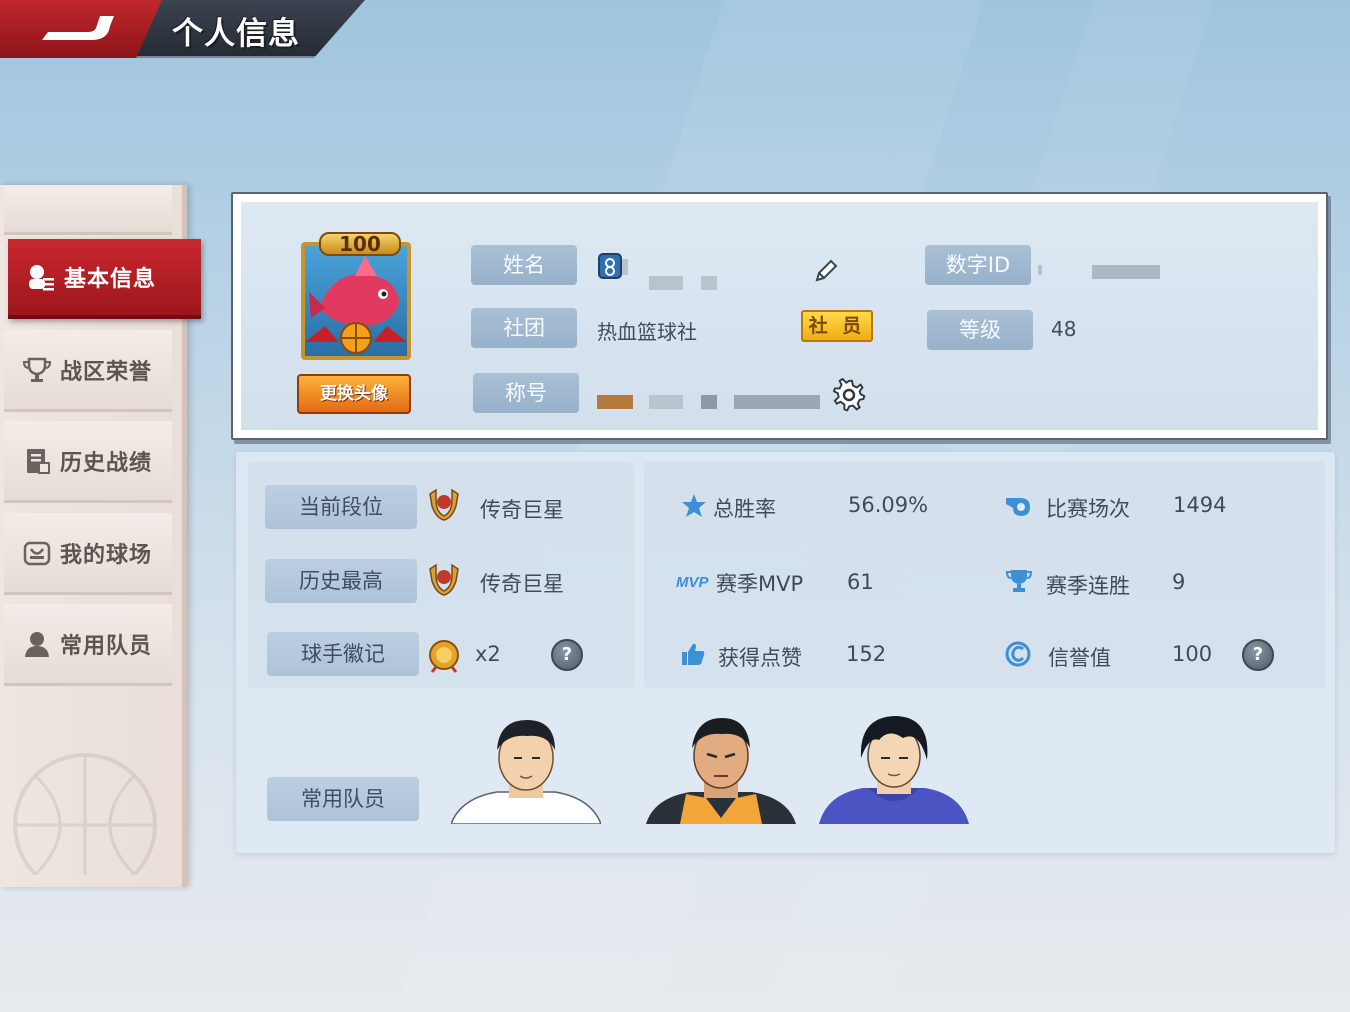  What do you see at coordinates (354, 394) in the screenshot?
I see `change-avatar-button: 更换头像` at bounding box center [354, 394].